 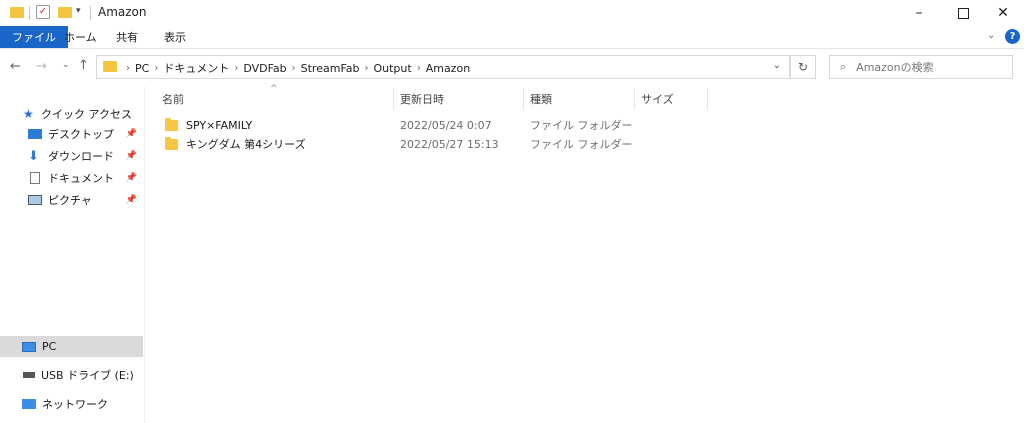 What do you see at coordinates (33, 156) in the screenshot?
I see `download-icon: ⬇` at bounding box center [33, 156].